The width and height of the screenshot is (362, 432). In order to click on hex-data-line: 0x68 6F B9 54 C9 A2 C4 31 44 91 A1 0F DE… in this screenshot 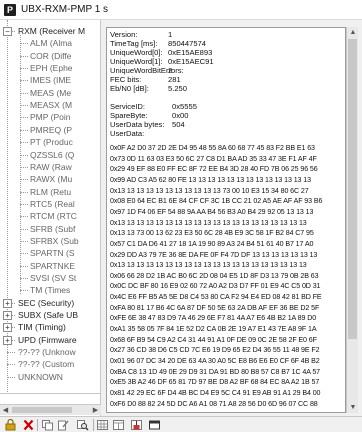, I will do `click(213, 339)`.